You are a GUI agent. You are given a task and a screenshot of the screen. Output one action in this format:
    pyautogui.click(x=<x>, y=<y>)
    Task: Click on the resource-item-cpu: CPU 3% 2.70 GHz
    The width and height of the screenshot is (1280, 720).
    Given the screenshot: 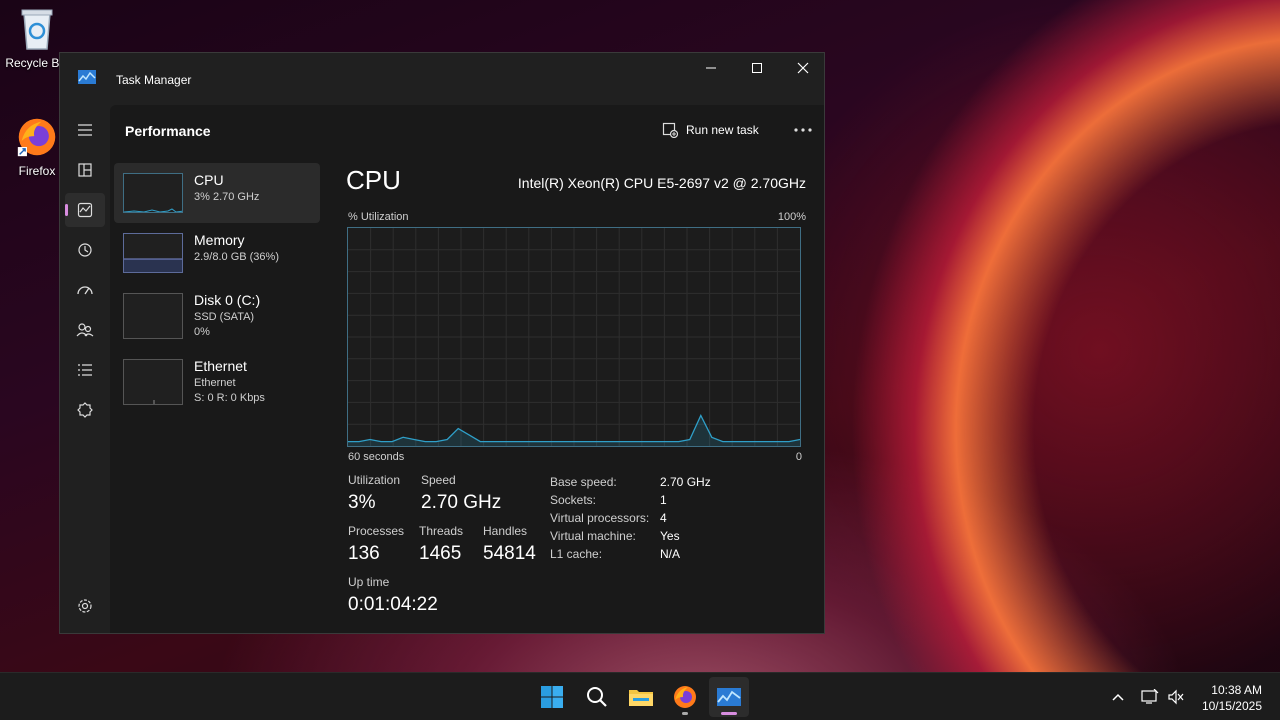 What is the action you would take?
    pyautogui.click(x=217, y=193)
    